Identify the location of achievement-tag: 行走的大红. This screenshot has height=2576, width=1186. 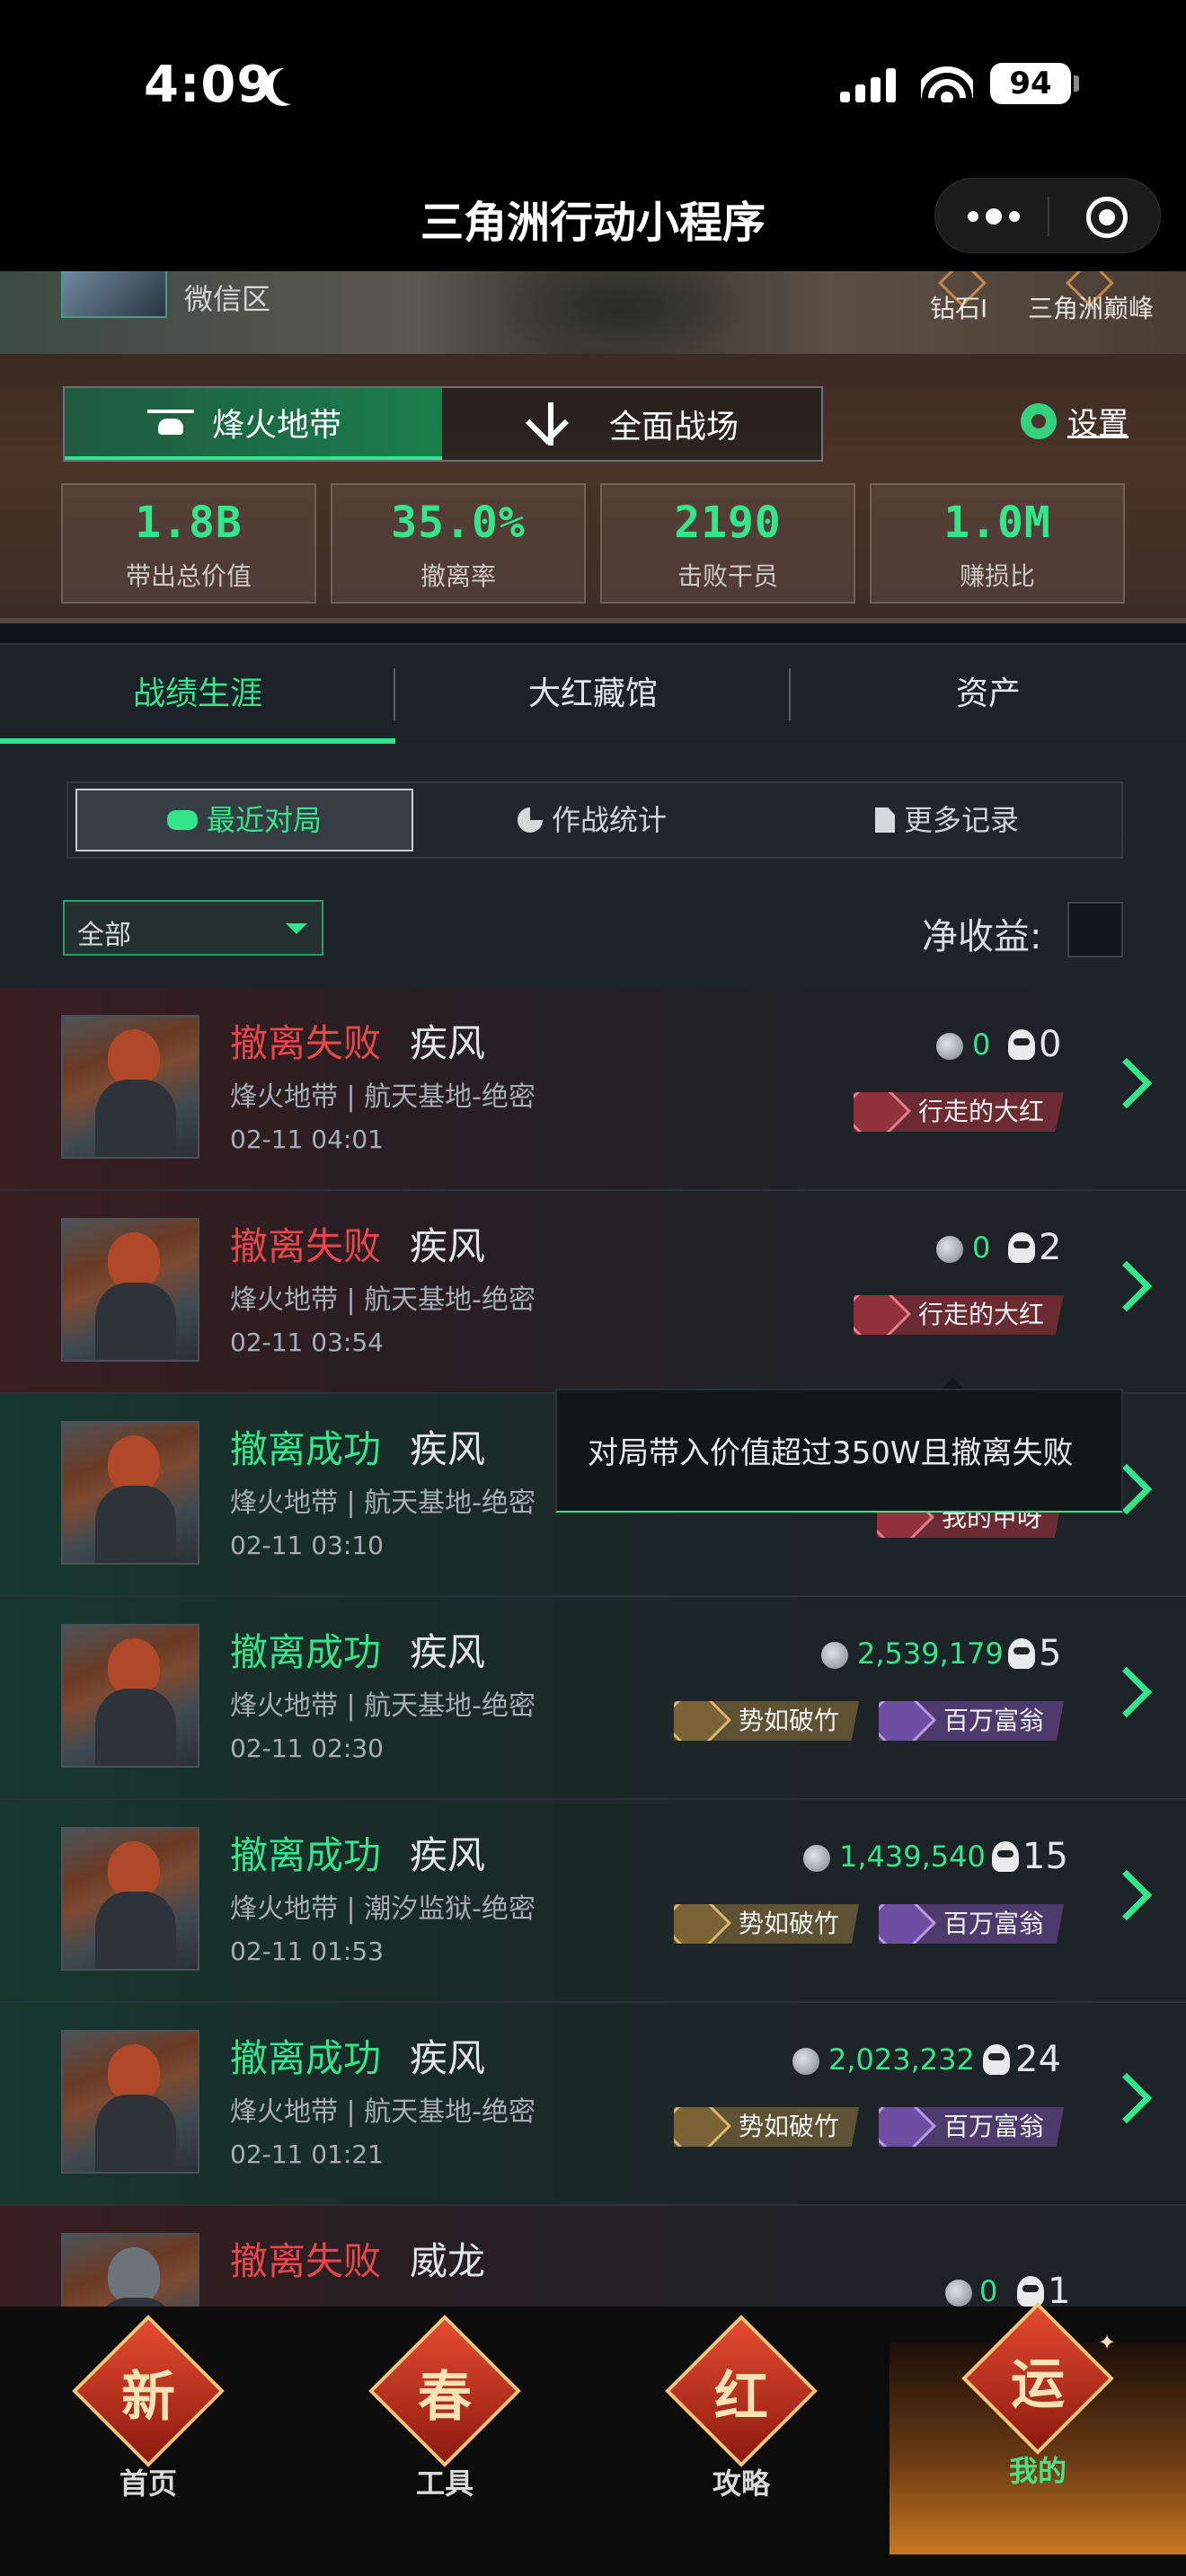
(959, 1315).